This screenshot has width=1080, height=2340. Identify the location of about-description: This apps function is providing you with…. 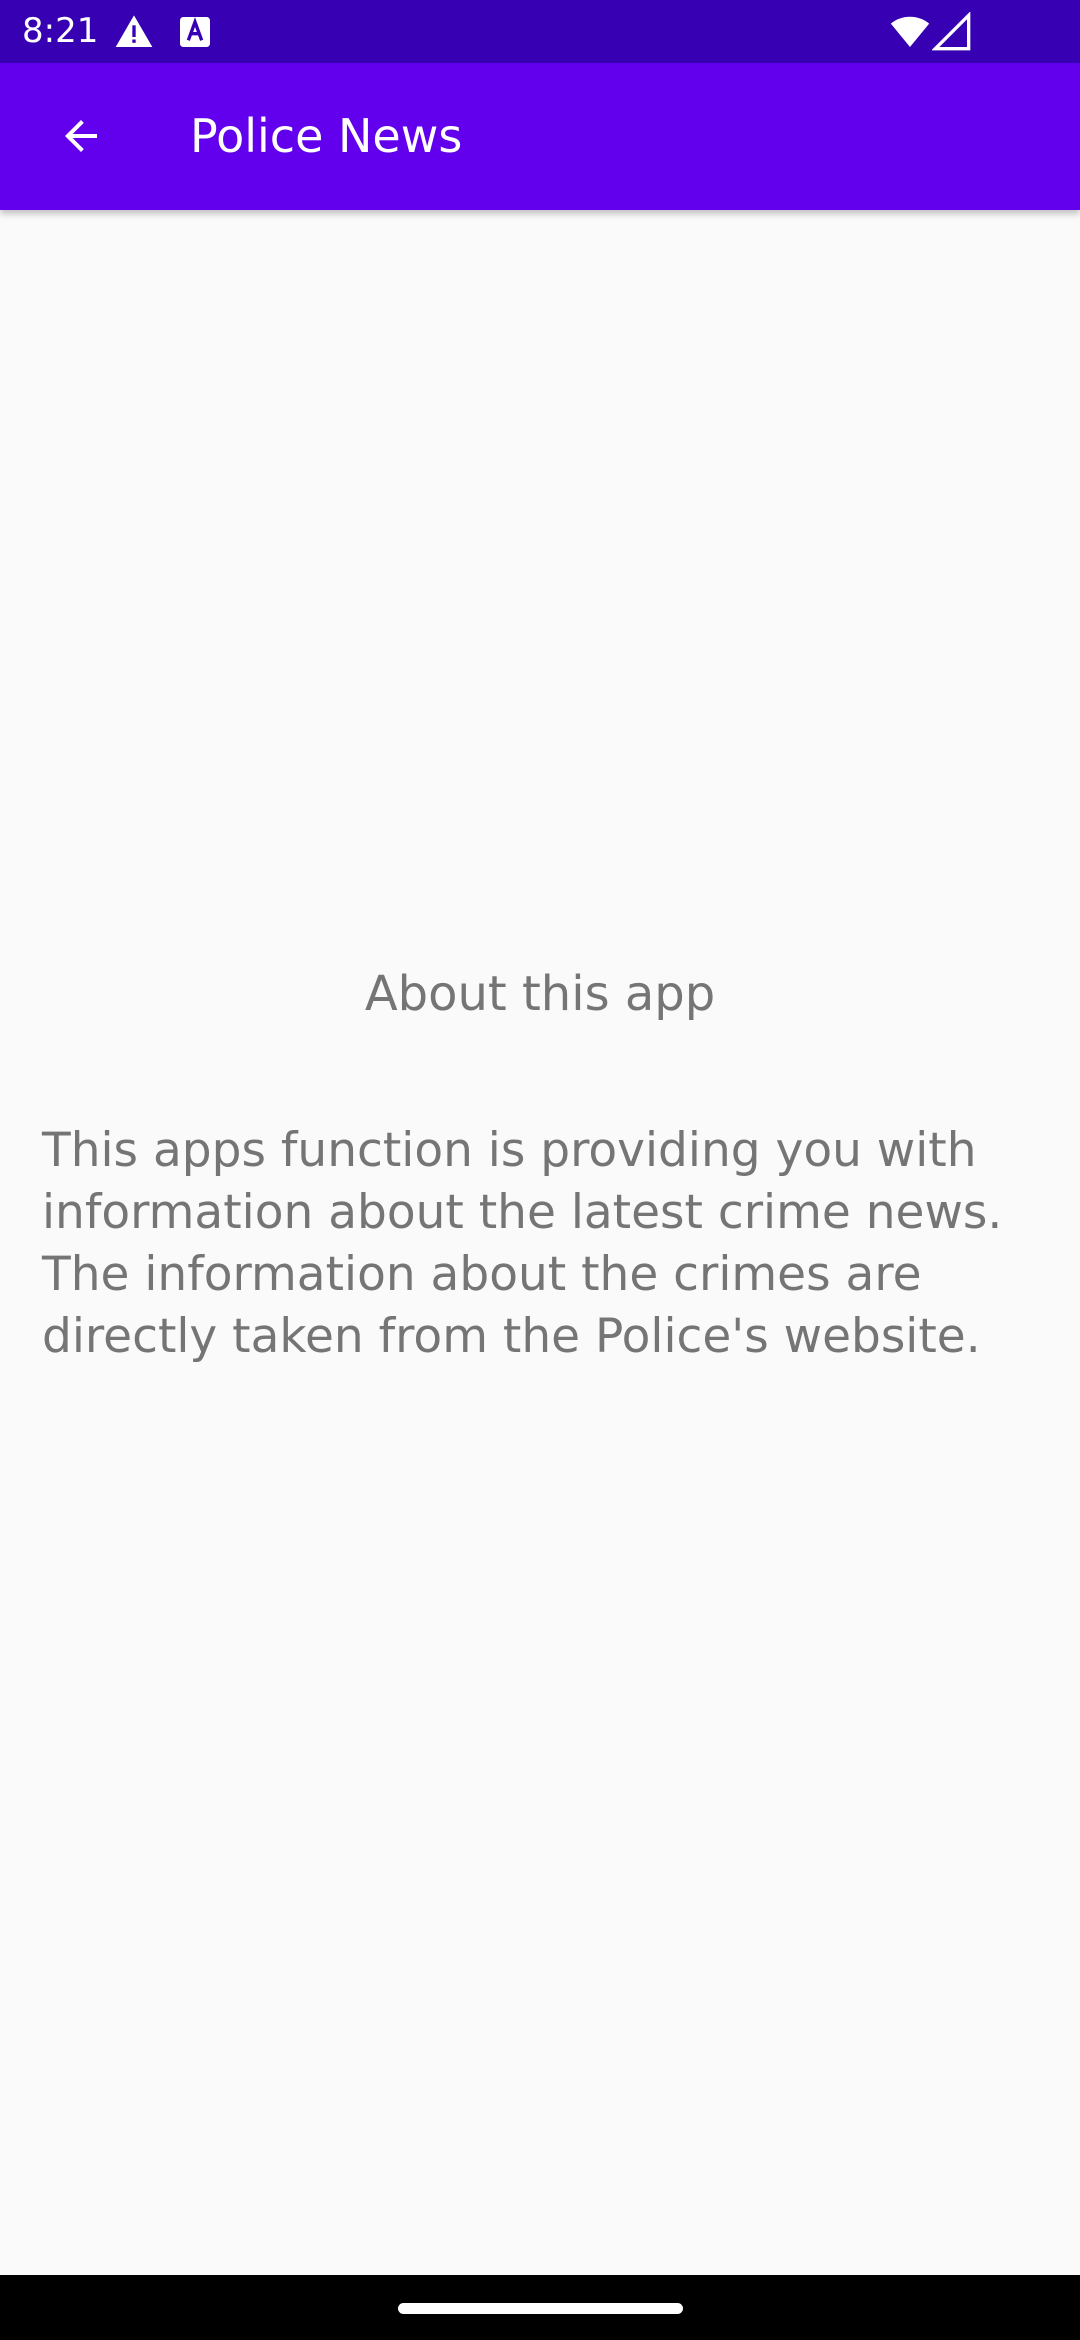
(522, 1243).